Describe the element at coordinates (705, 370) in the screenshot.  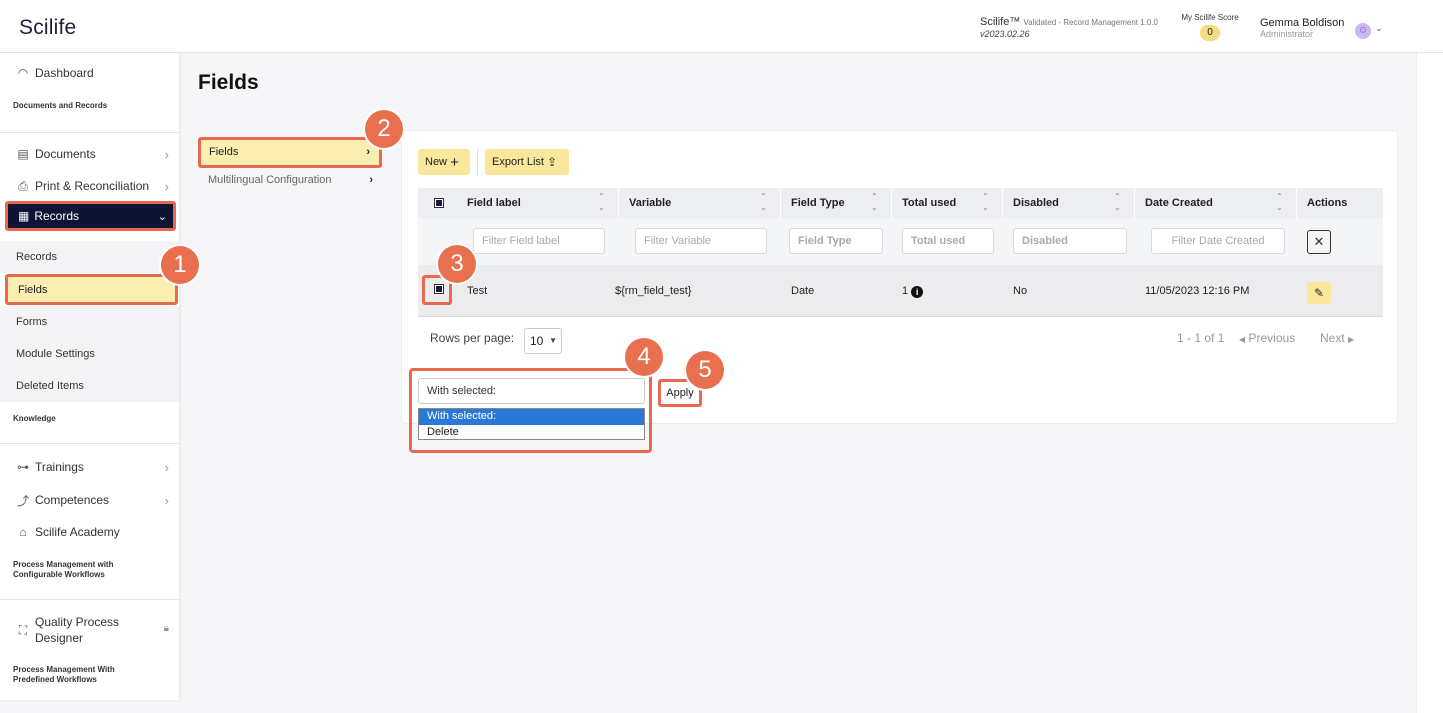
I see `step-badge-5: 5` at that location.